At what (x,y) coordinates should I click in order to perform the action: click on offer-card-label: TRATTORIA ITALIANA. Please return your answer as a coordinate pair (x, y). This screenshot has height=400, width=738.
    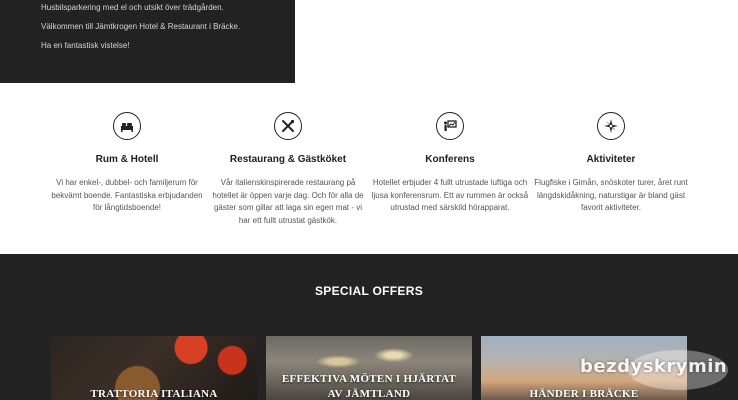
    Looking at the image, I should click on (154, 394).